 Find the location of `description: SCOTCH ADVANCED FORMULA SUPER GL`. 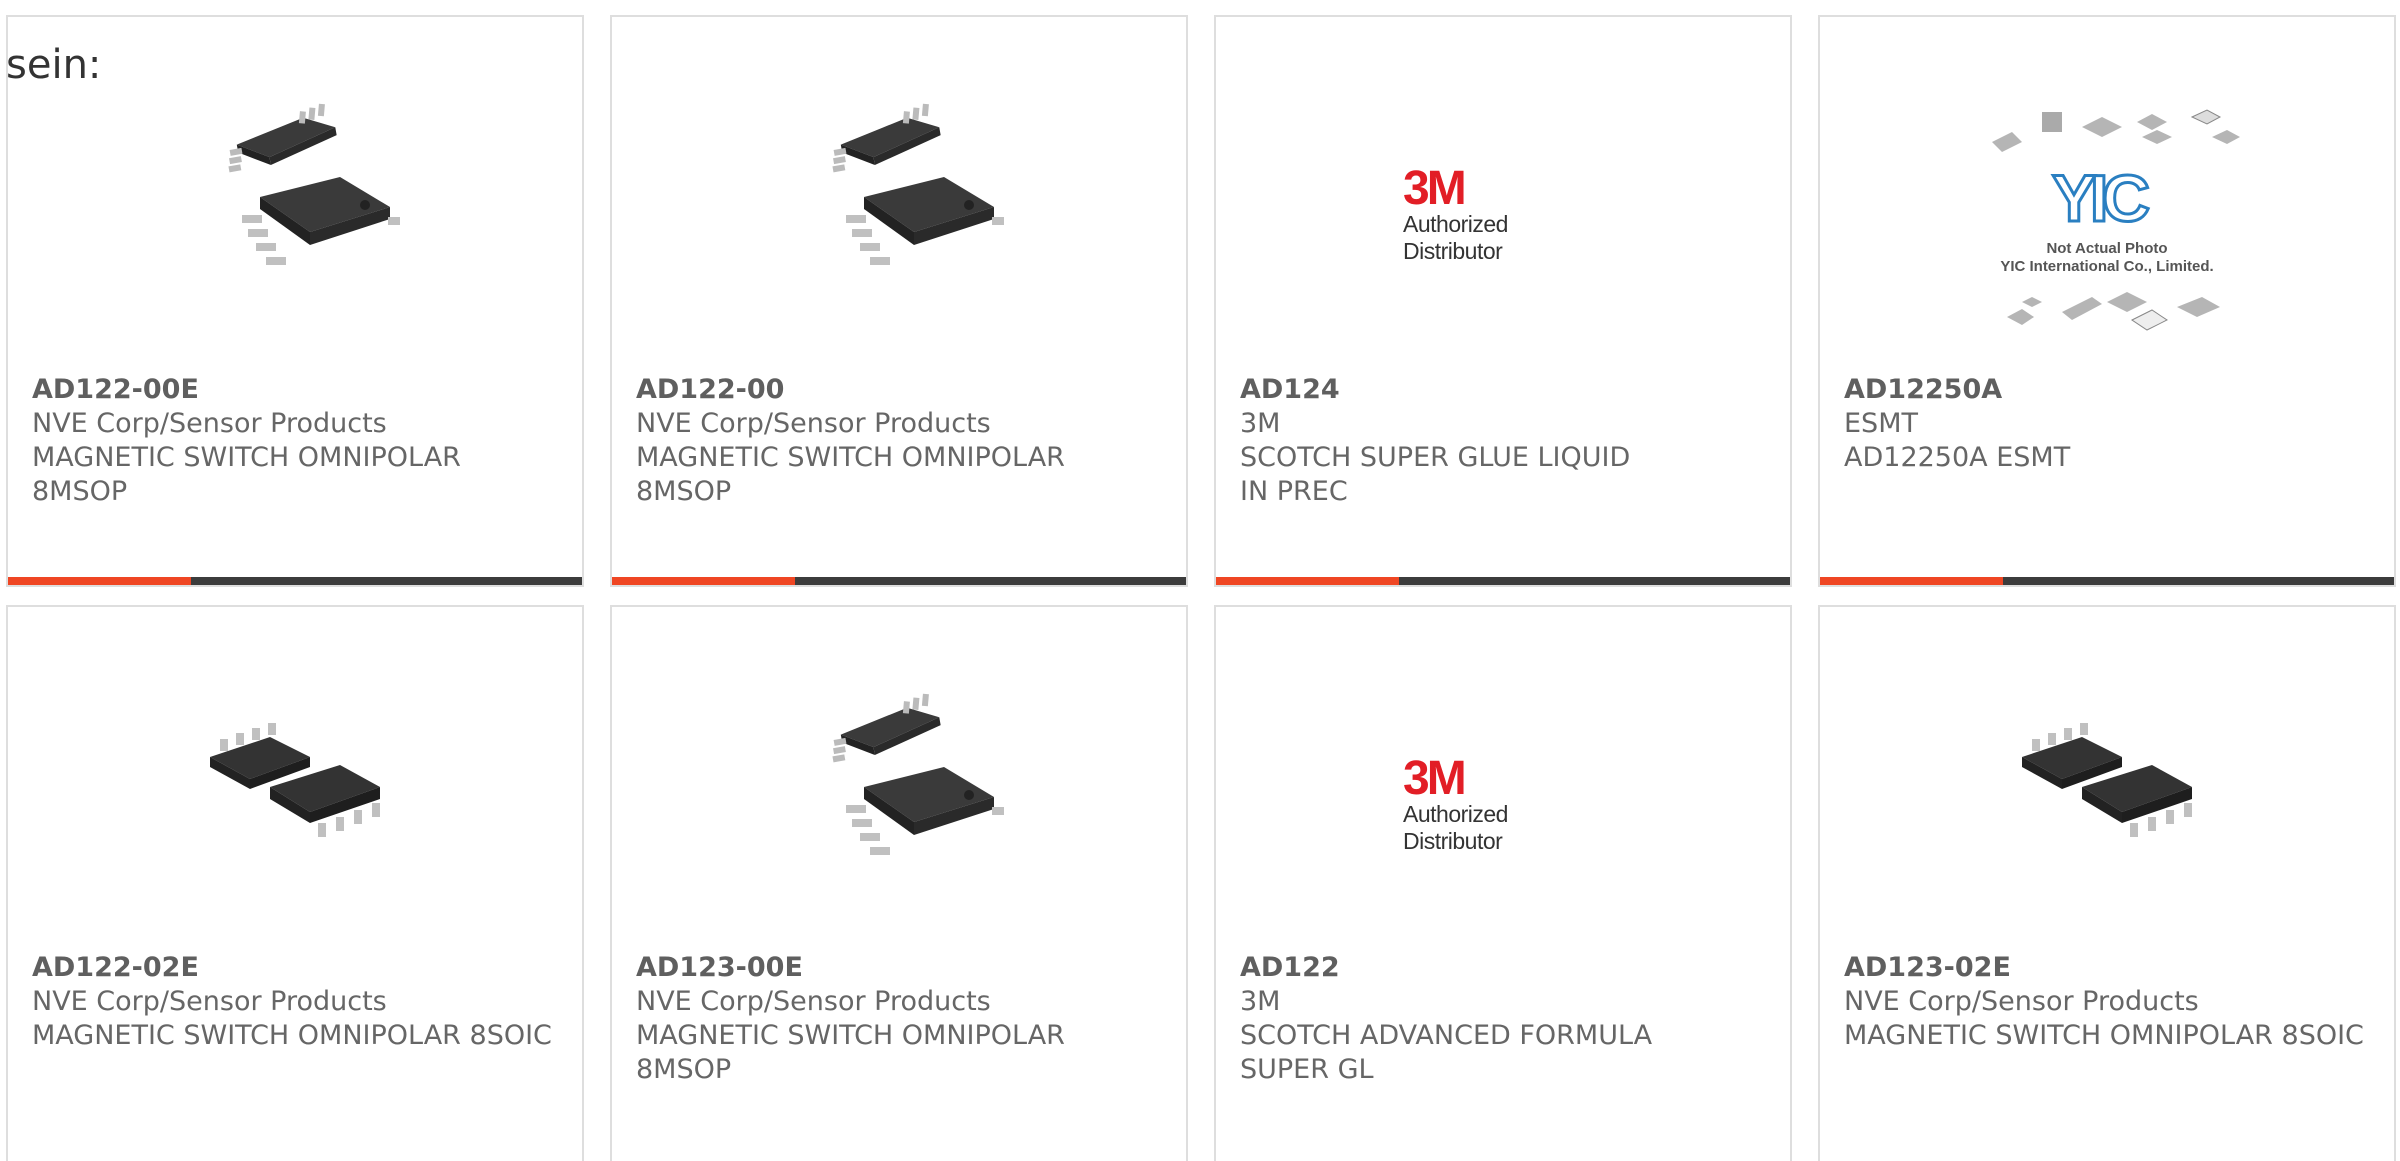

description: SCOTCH ADVANCED FORMULA SUPER GL is located at coordinates (1446, 1052).